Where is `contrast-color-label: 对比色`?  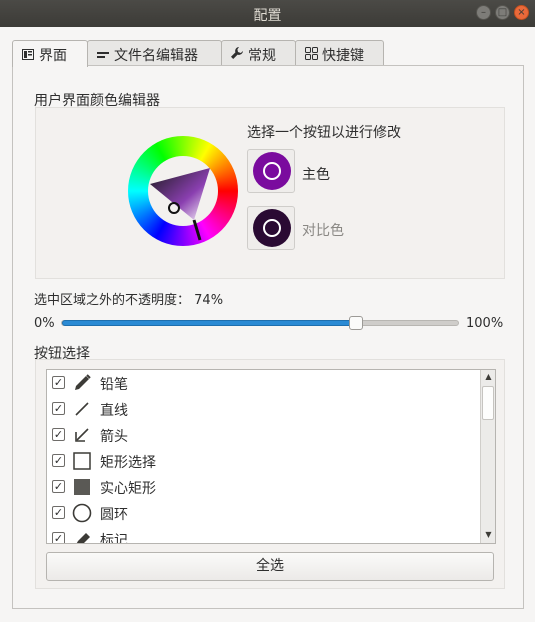
contrast-color-label: 对比色 is located at coordinates (323, 231).